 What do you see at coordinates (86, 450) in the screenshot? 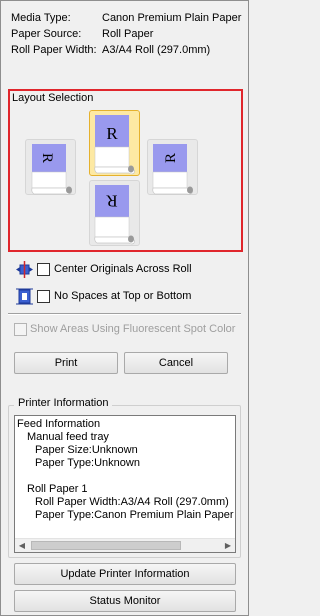
I see `info-line: Paper Size:Unknown` at bounding box center [86, 450].